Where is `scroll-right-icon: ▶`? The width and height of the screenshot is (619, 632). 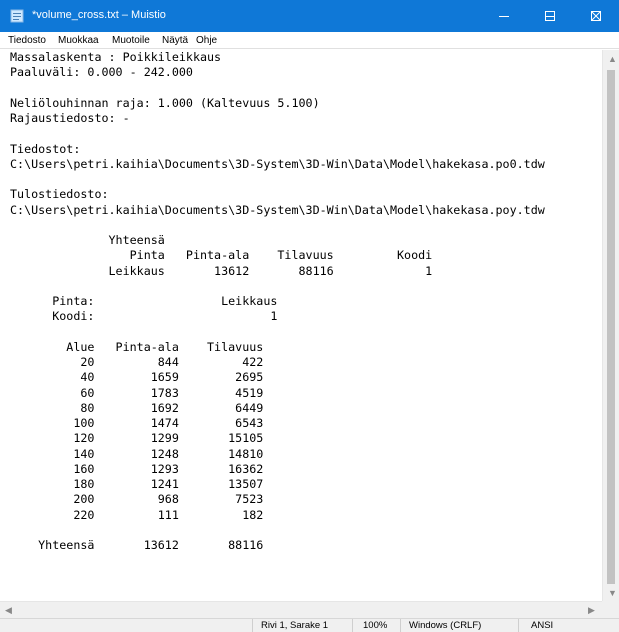
scroll-right-icon: ▶ is located at coordinates (591, 610).